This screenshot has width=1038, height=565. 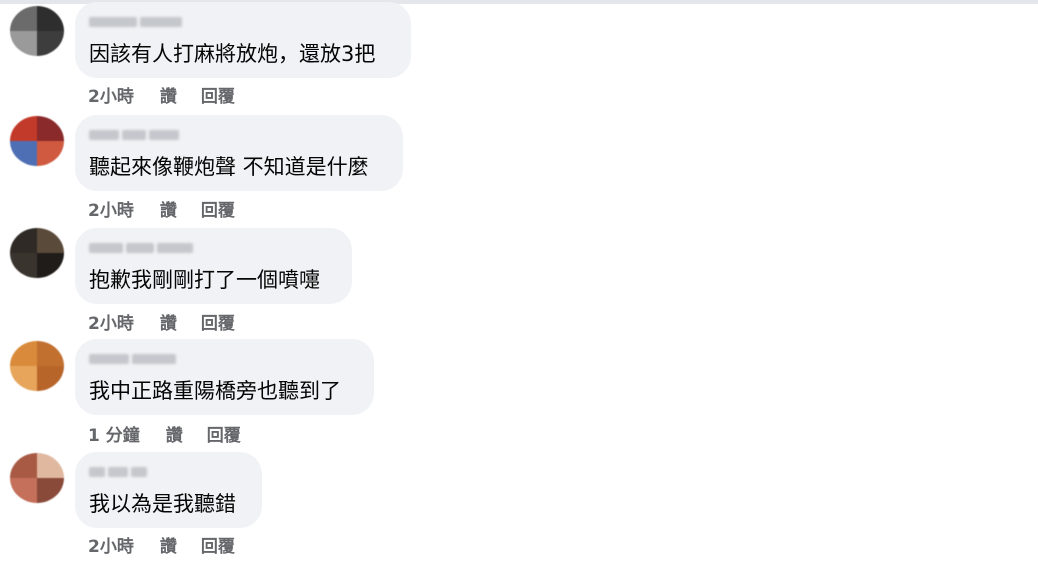 I want to click on comment-text: 抱歉我剛剛打了一個噴嚏, so click(x=204, y=280).